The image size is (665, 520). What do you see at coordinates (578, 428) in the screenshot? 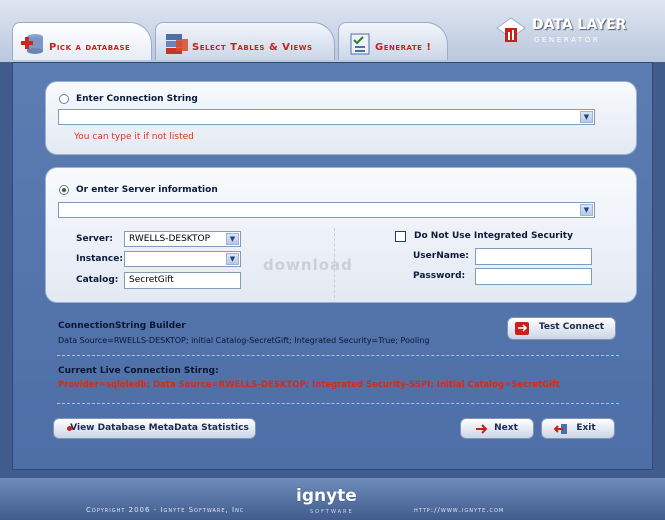
I see `exit-button: Exit` at bounding box center [578, 428].